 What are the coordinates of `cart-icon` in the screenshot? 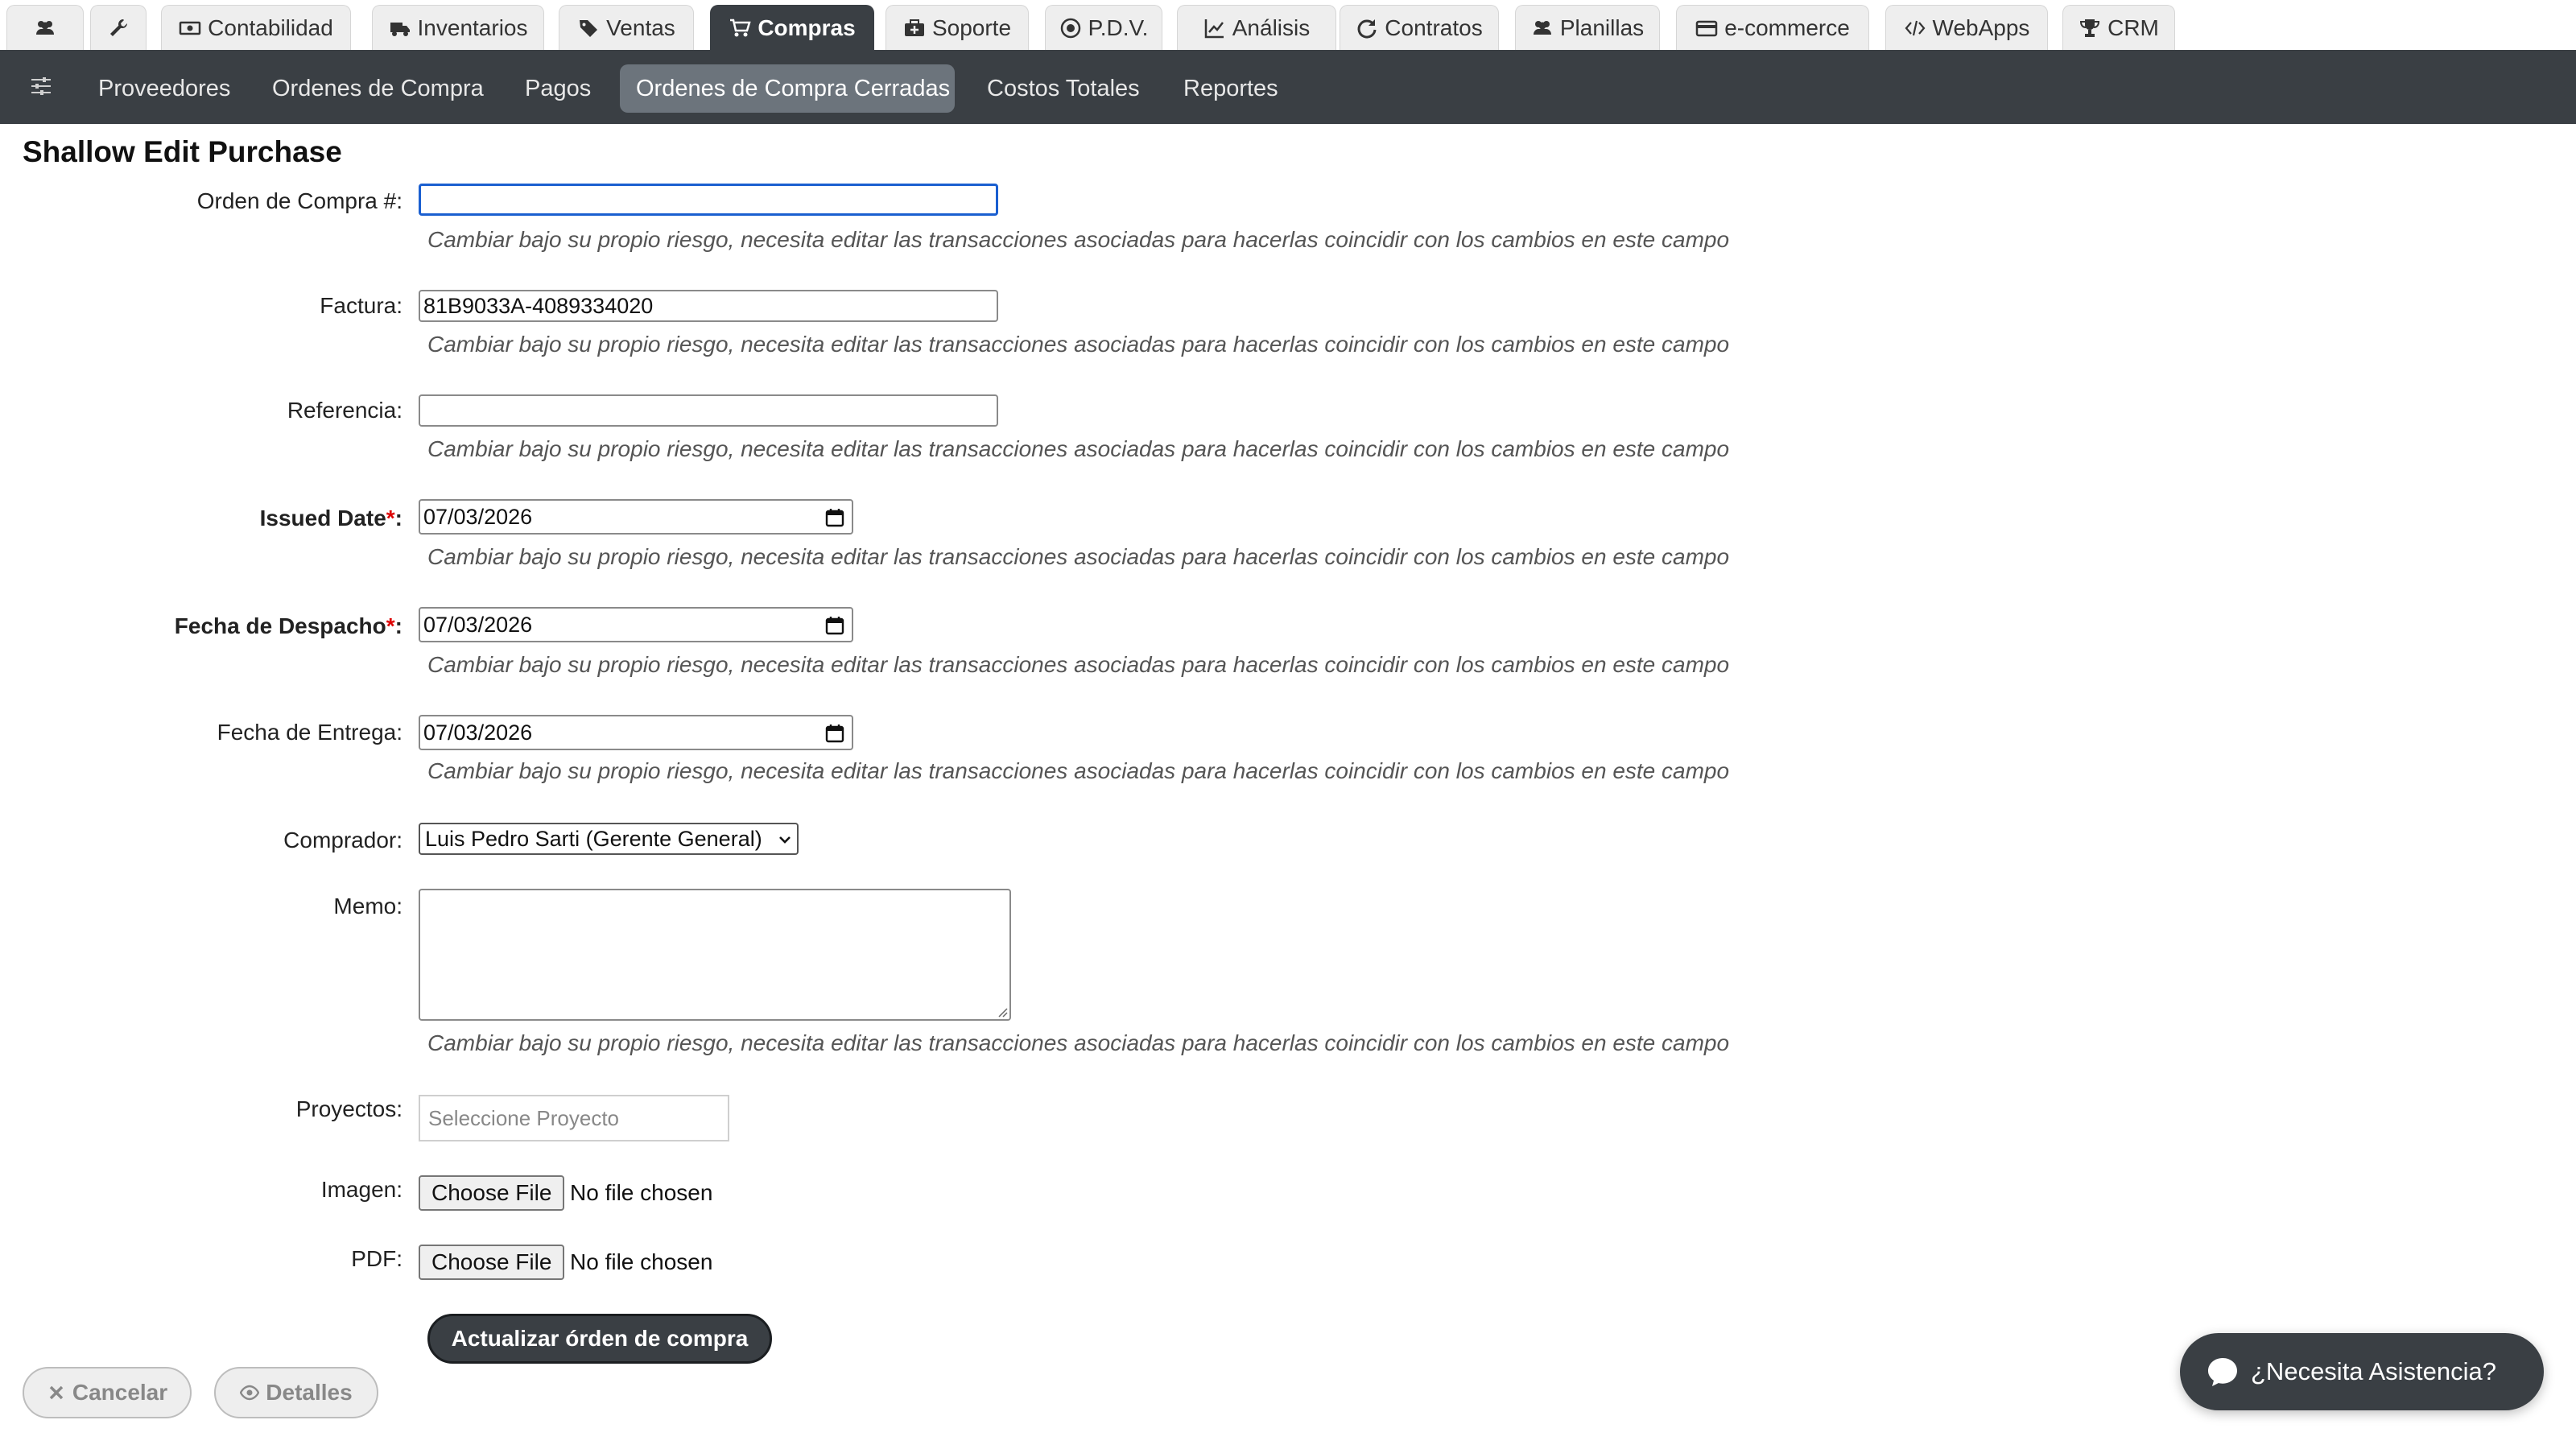 It's located at (740, 27).